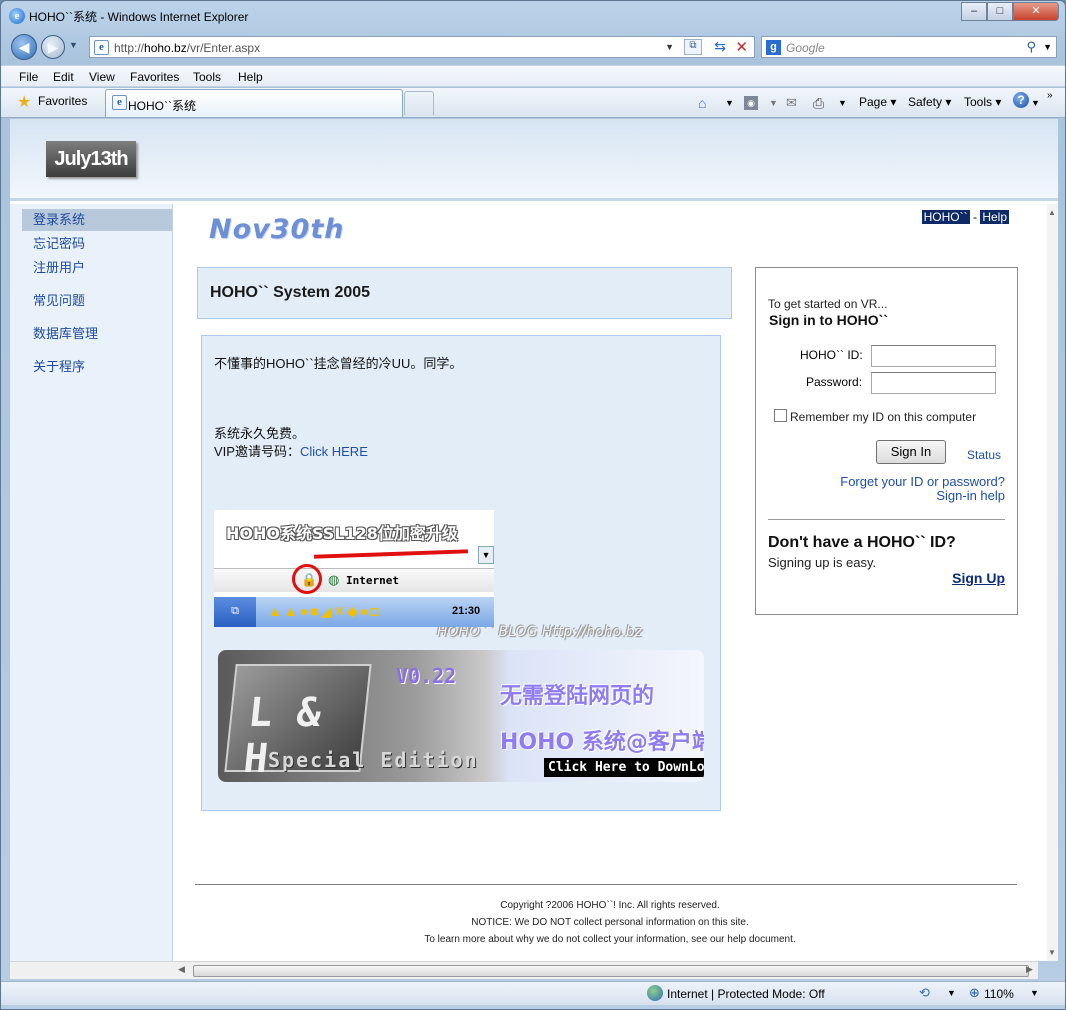 The height and width of the screenshot is (1010, 1066). Describe the element at coordinates (611, 971) in the screenshot. I see `horizontal-scroll-thumb` at that location.